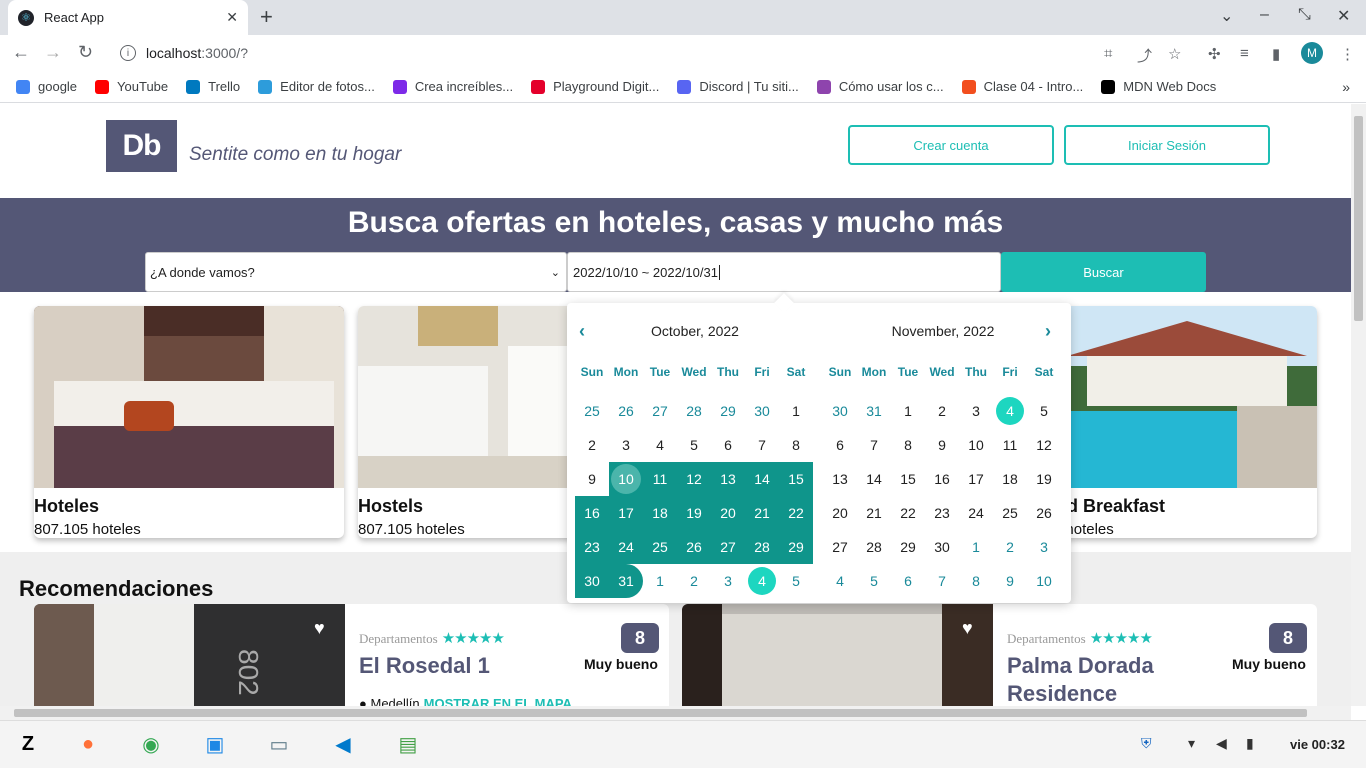 Image resolution: width=1366 pixels, height=768 pixels. What do you see at coordinates (151, 744) in the screenshot?
I see `chrome-icon: ◉` at bounding box center [151, 744].